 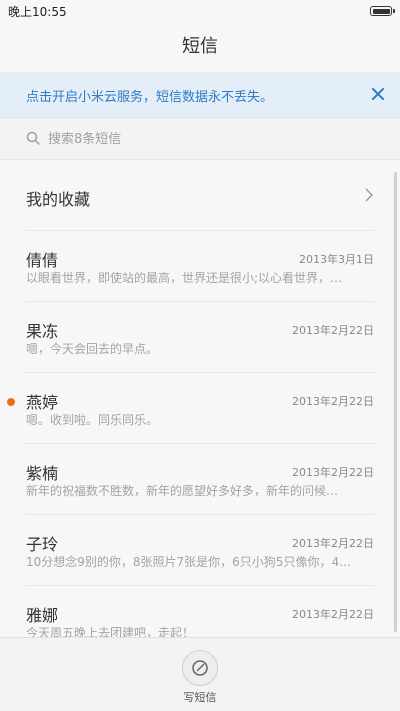 What do you see at coordinates (42, 544) in the screenshot?
I see `contact-name: 子玲` at bounding box center [42, 544].